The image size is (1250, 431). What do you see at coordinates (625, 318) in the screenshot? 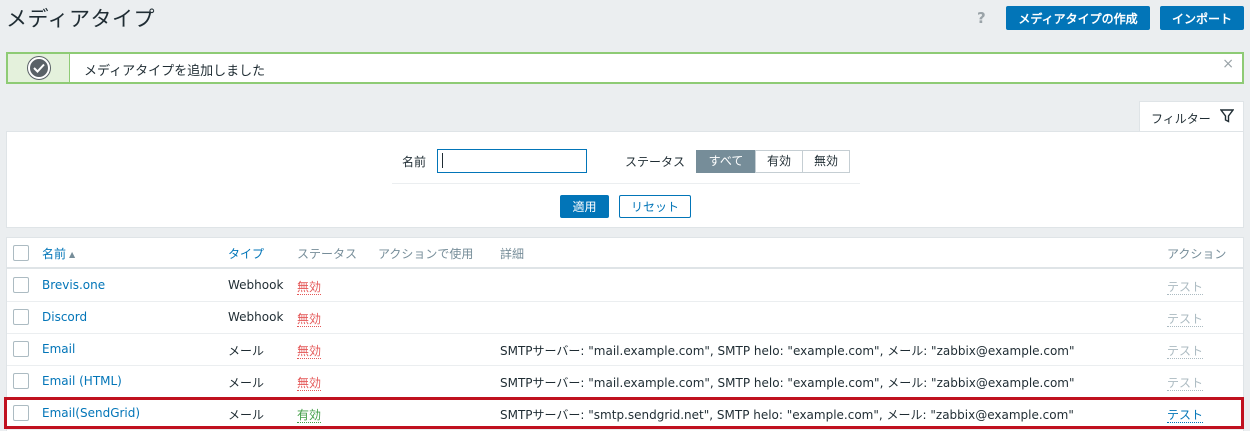
I see `table-row: Discord Webhook 無効 テスト` at bounding box center [625, 318].